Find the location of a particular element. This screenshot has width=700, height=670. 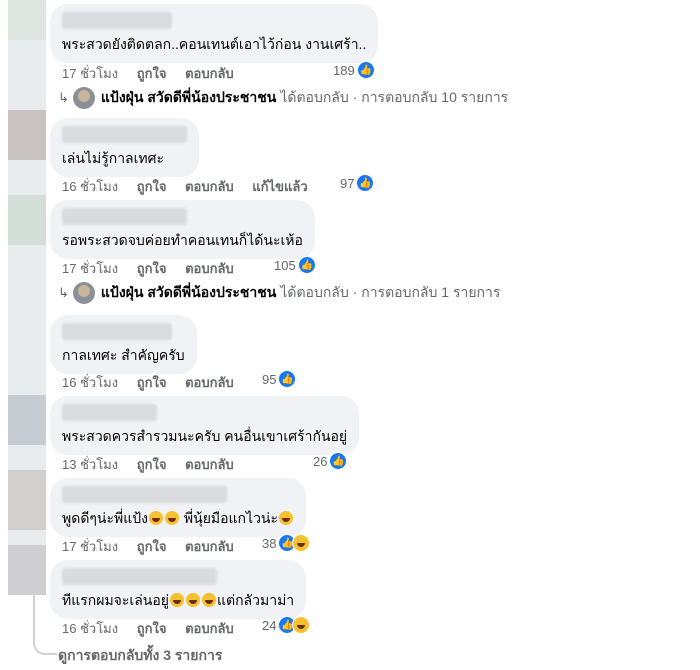

comment-bubble: เล่นไม่รู้กาลเทศะ is located at coordinates (124, 147).